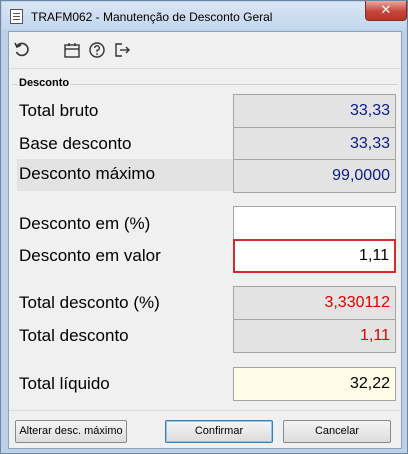 This screenshot has width=408, height=454. Describe the element at coordinates (97, 50) in the screenshot. I see `help-icon` at that location.